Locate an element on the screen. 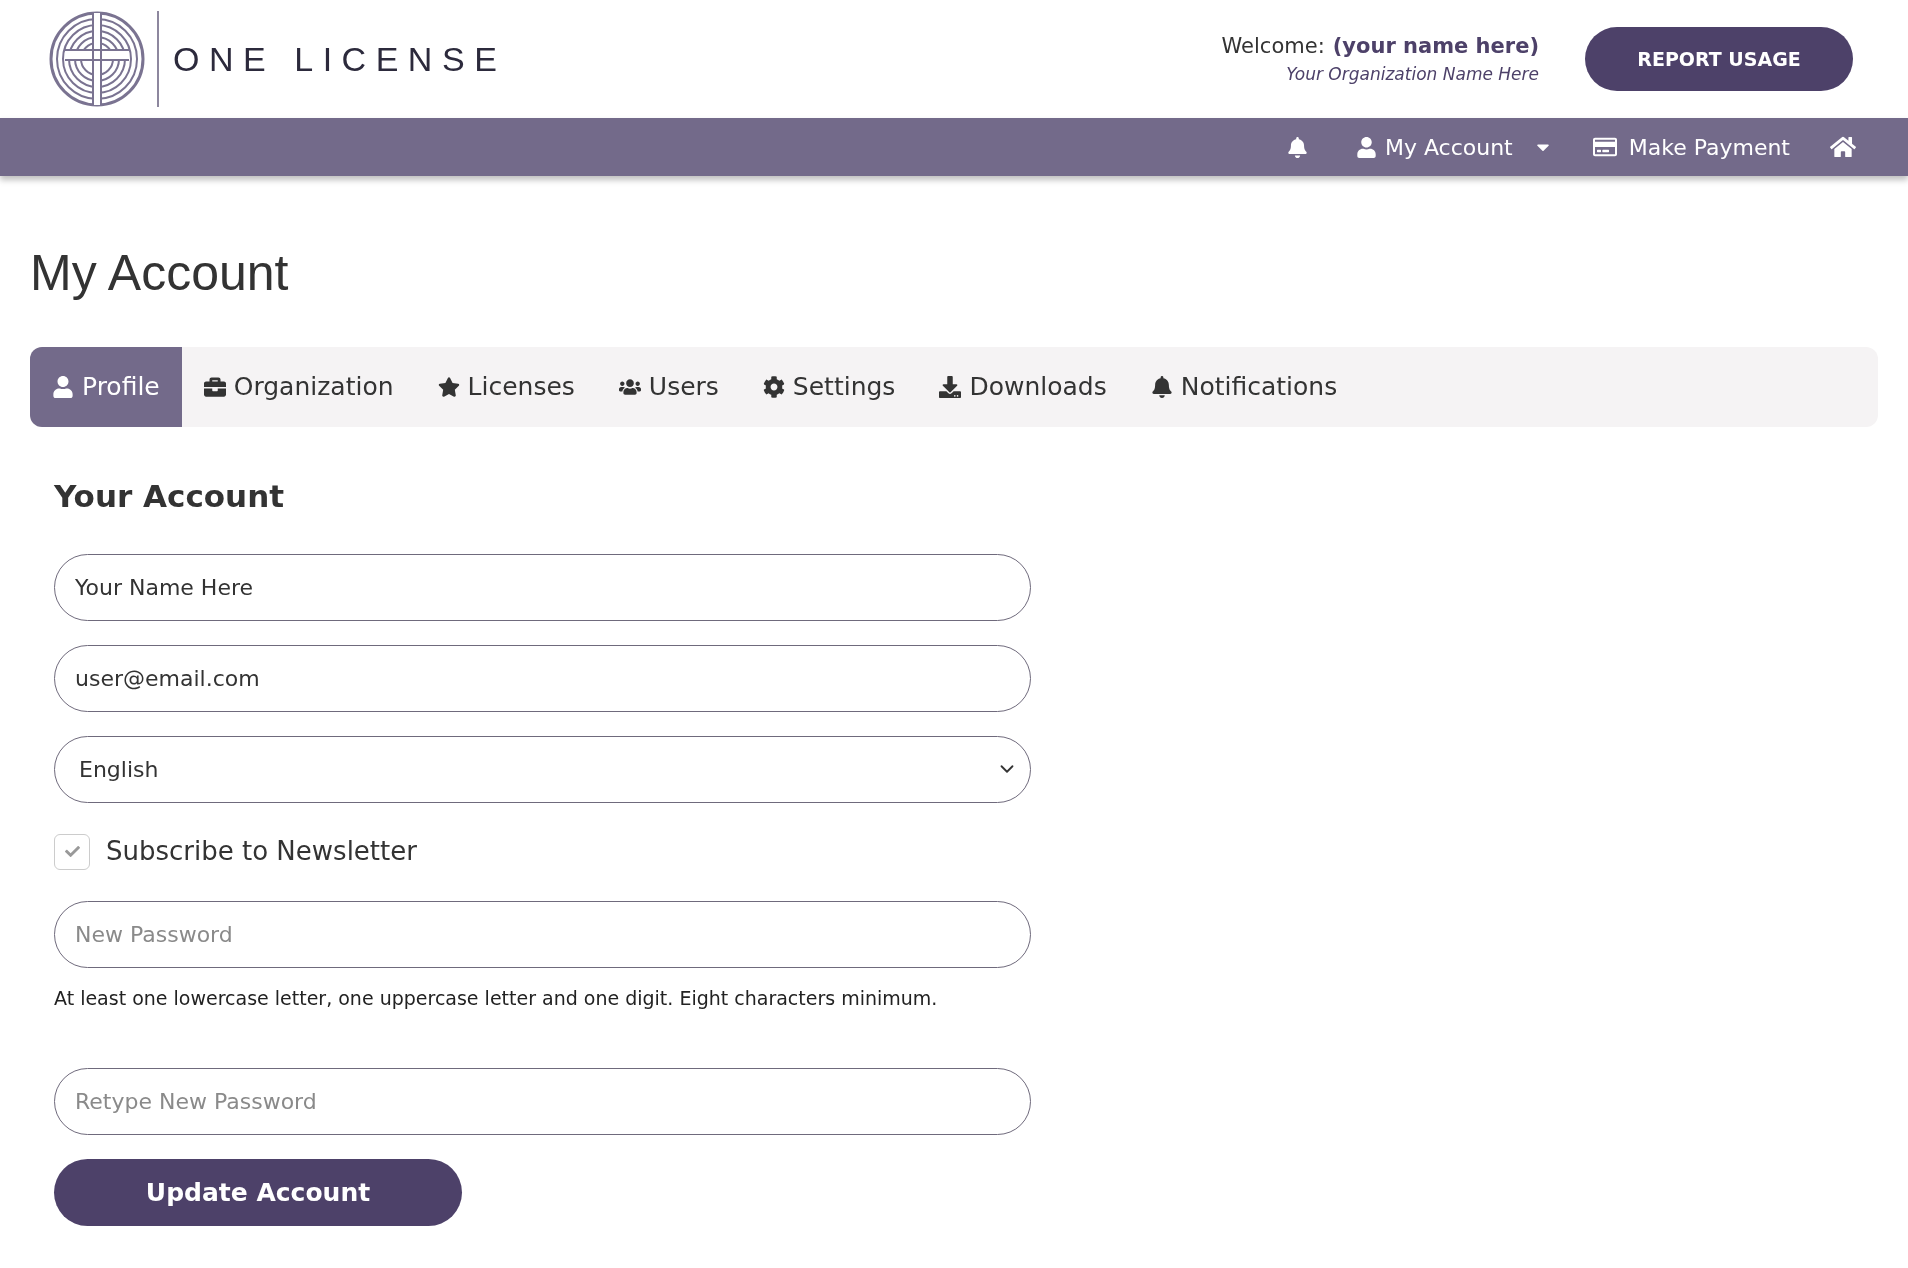 The height and width of the screenshot is (1268, 1908). tab: Settings is located at coordinates (829, 387).